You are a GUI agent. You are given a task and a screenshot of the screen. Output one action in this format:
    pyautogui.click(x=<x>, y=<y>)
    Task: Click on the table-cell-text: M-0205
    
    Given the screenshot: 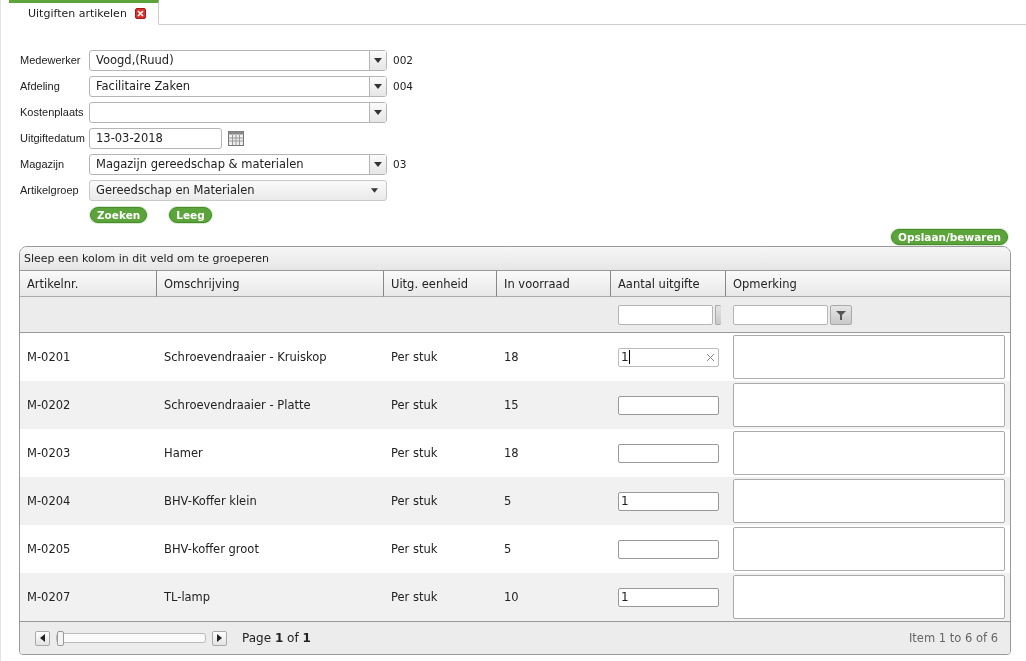 What is the action you would take?
    pyautogui.click(x=49, y=549)
    